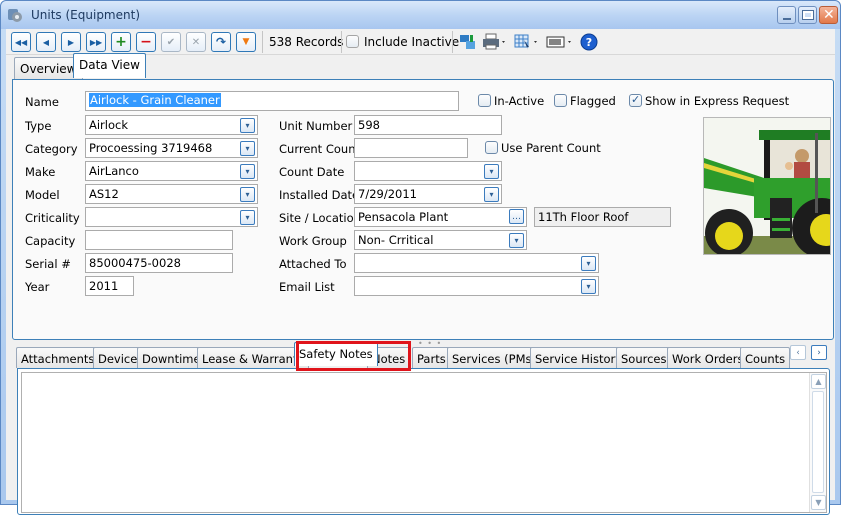 This screenshot has width=841, height=515. What do you see at coordinates (50, 241) in the screenshot?
I see `capacity-label: Capacity` at bounding box center [50, 241].